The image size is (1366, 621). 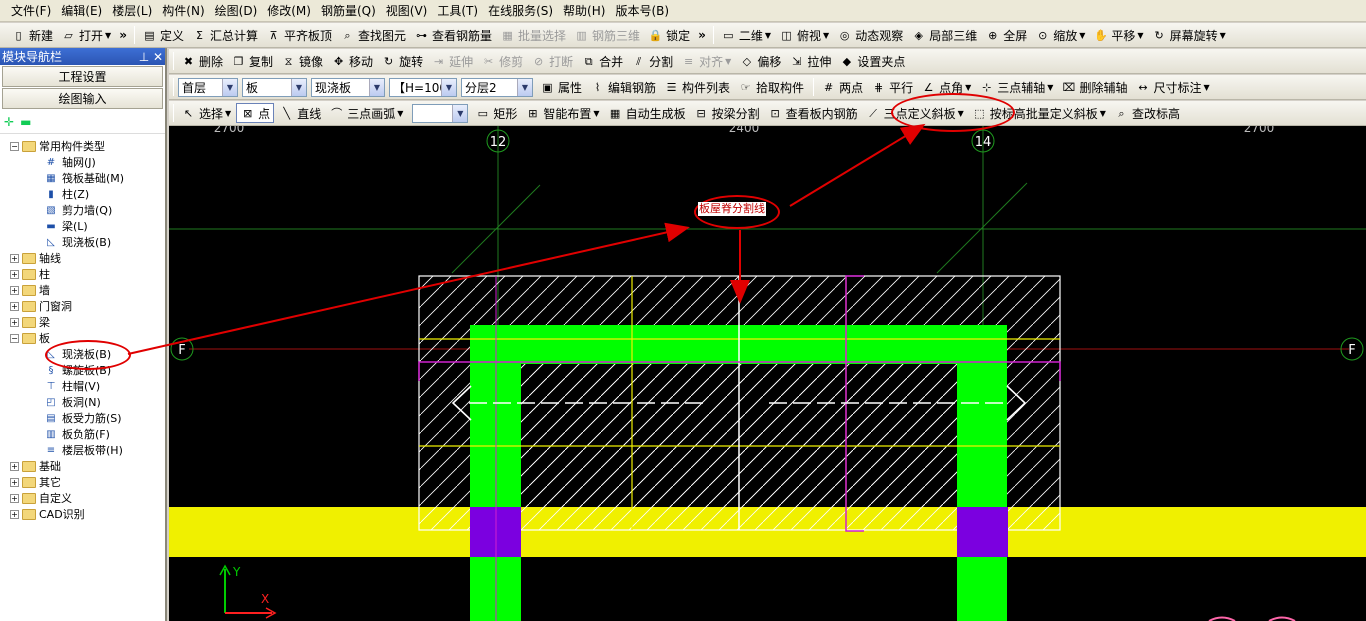 I want to click on open-folder-button: ▱ 打开 ▼, so click(x=86, y=35).